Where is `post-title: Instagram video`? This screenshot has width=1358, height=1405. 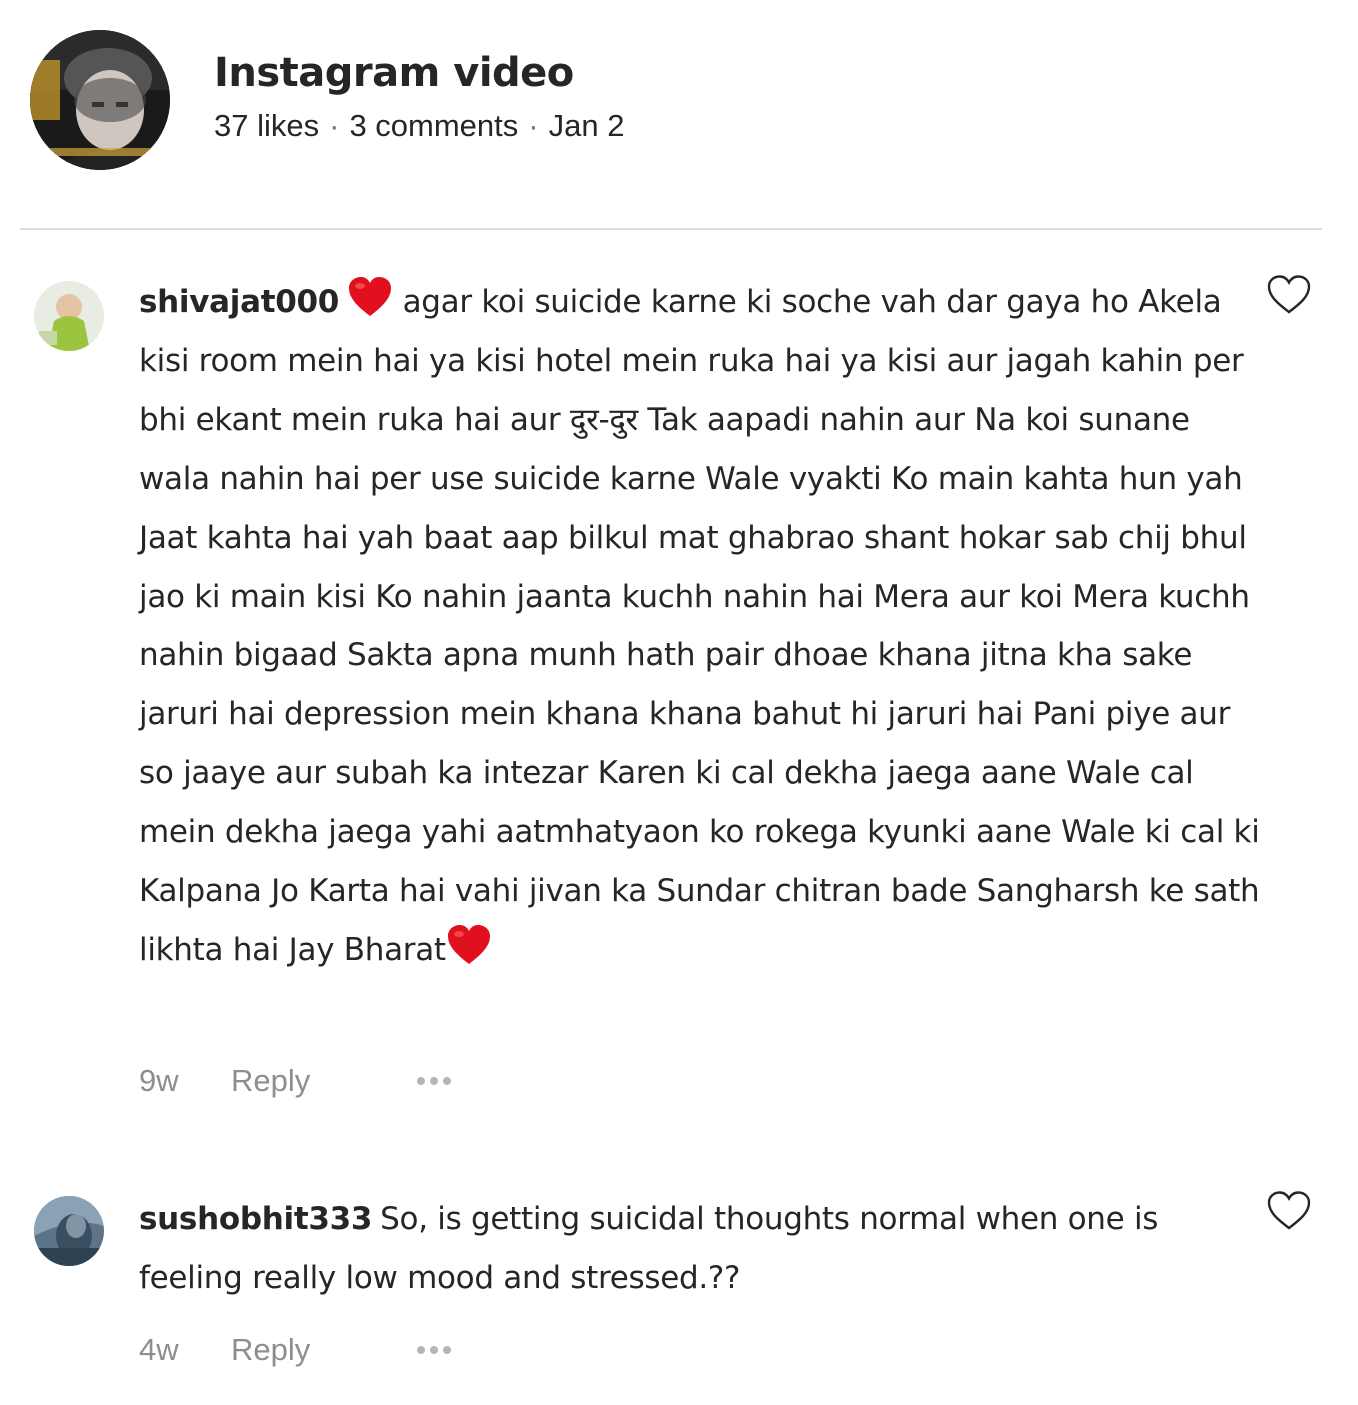 post-title: Instagram video is located at coordinates (394, 73).